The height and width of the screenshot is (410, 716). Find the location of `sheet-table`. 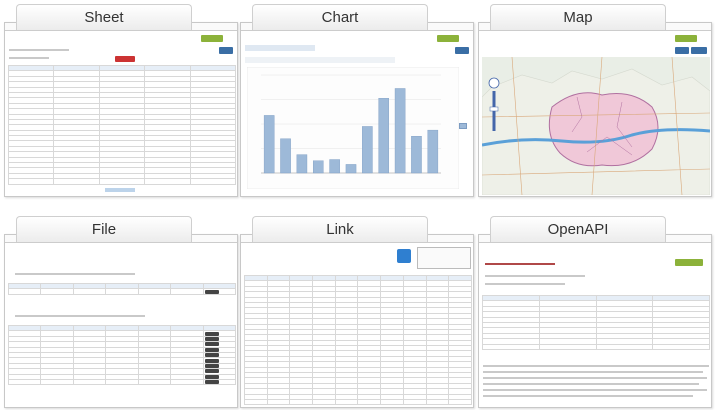

sheet-table is located at coordinates (122, 124).